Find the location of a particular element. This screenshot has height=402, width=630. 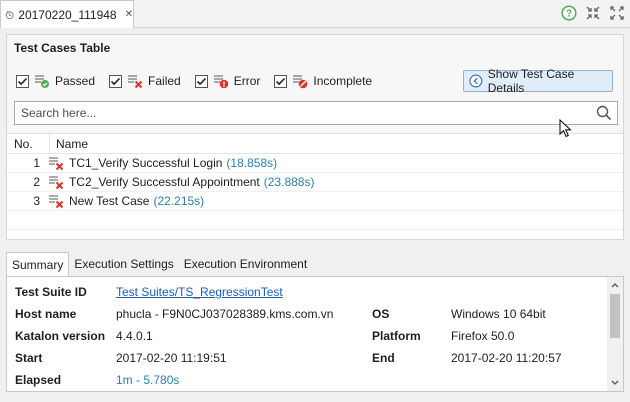

end-label: End is located at coordinates (383, 358).